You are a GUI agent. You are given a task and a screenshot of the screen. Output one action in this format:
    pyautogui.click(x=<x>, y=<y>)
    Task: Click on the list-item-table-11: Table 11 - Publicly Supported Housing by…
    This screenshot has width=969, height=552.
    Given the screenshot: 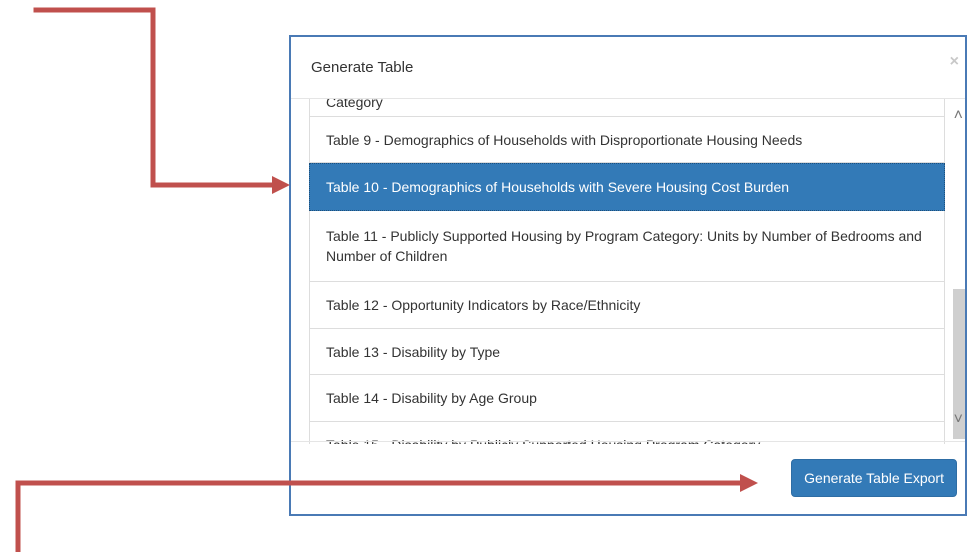 What is the action you would take?
    pyautogui.click(x=627, y=246)
    